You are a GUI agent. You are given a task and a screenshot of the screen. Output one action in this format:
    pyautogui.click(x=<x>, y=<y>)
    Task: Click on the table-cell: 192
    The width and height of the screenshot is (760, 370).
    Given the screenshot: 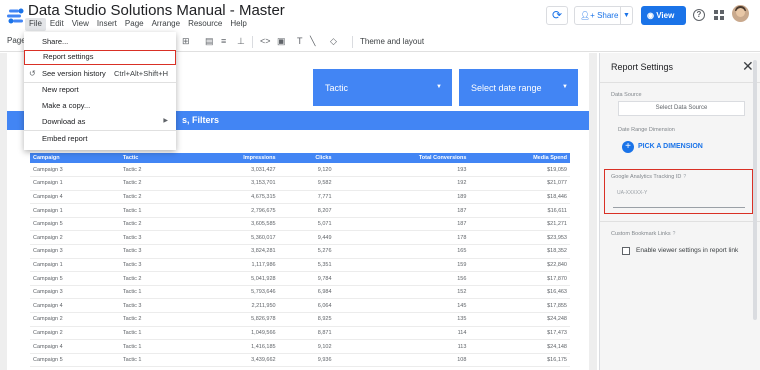 What is the action you would take?
    pyautogui.click(x=462, y=183)
    